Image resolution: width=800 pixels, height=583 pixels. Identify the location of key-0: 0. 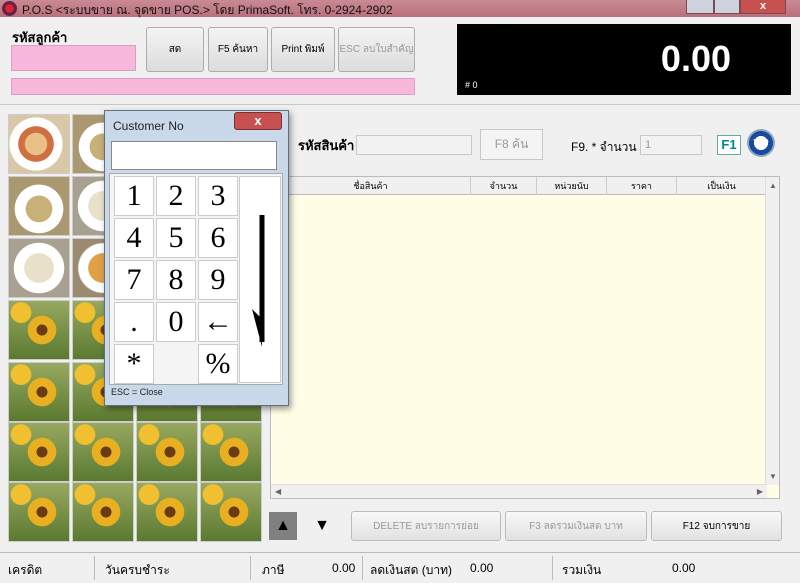
(176, 322).